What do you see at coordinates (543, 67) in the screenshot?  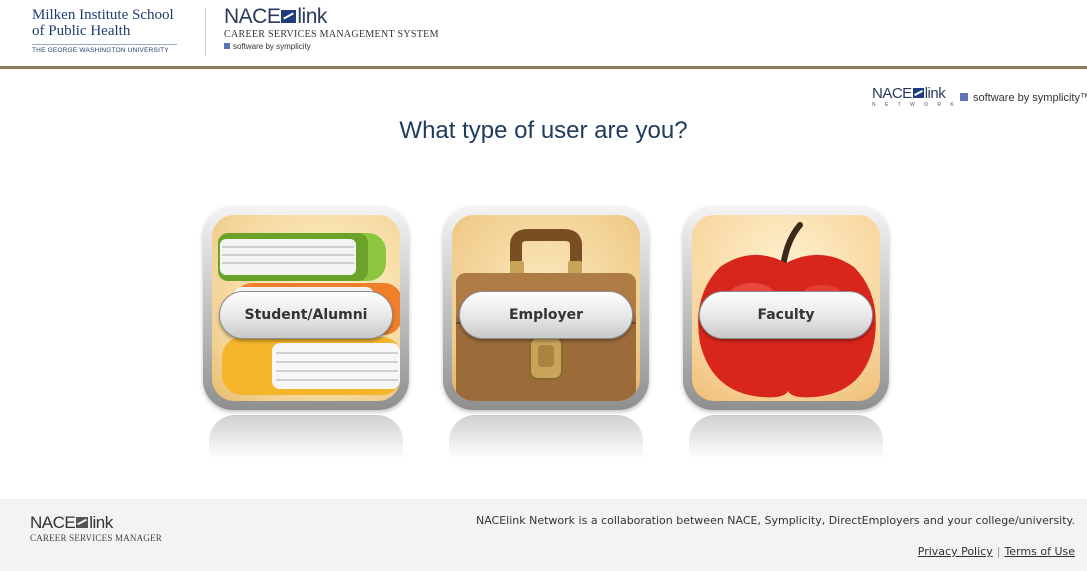 I see `header-rule` at bounding box center [543, 67].